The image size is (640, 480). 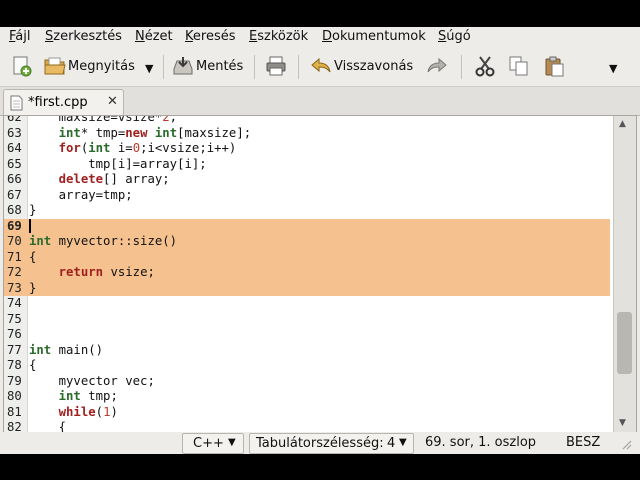 I want to click on line-number: 78, so click(x=14, y=365).